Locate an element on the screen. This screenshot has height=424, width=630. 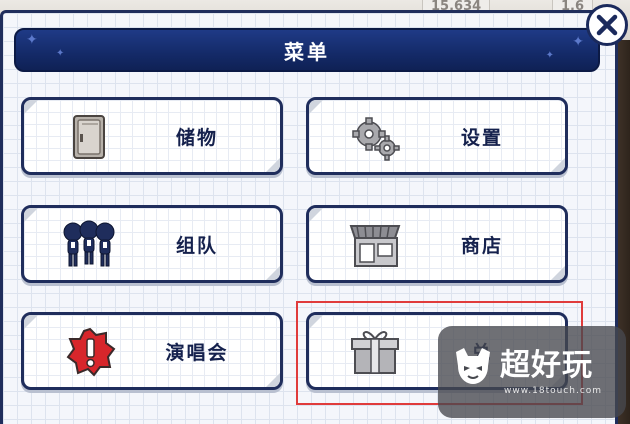
watermark-title: 超好玩 is located at coordinates (546, 365).